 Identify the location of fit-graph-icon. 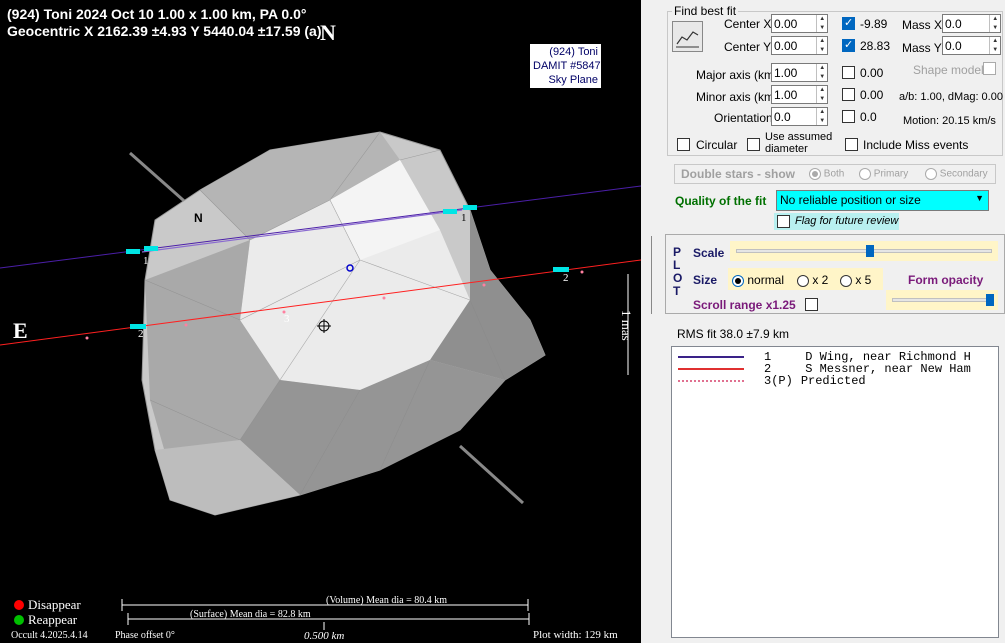
(687, 39).